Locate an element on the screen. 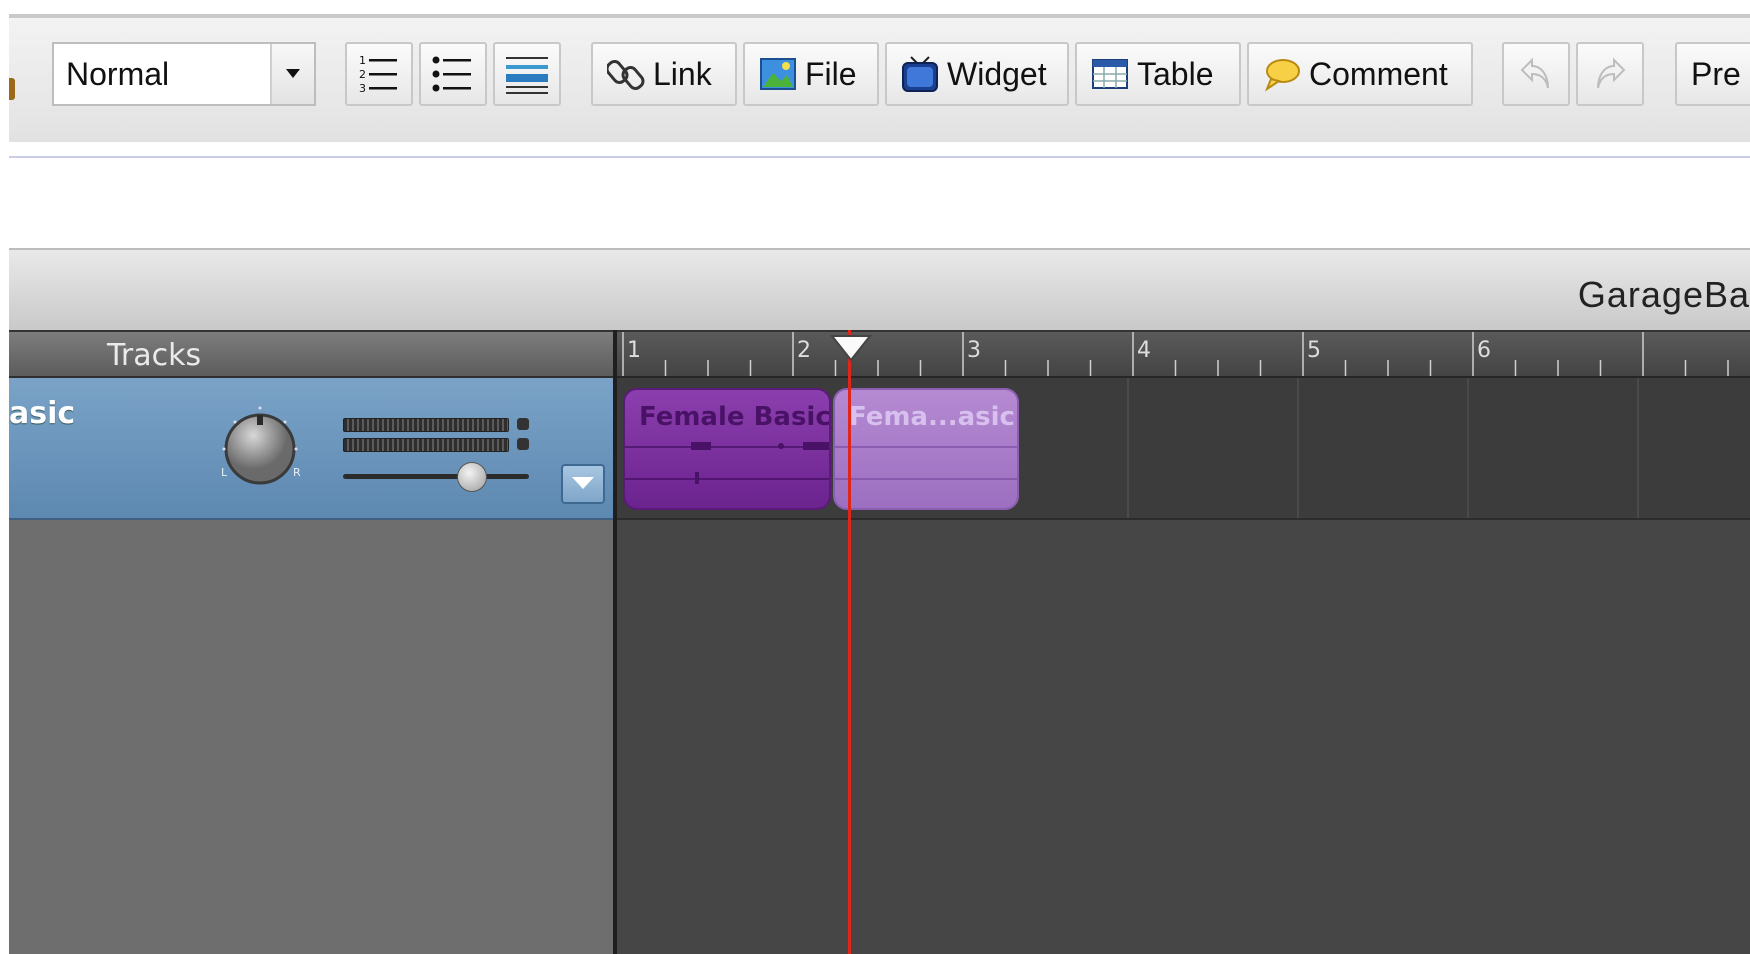 This screenshot has height=954, width=1750. widget-button: Widget is located at coordinates (977, 74).